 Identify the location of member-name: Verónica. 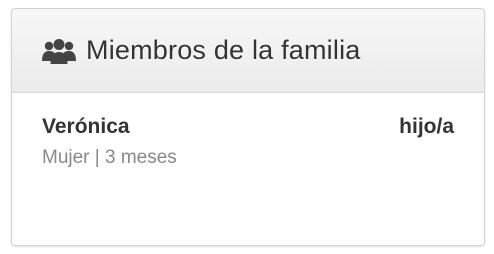
(86, 126).